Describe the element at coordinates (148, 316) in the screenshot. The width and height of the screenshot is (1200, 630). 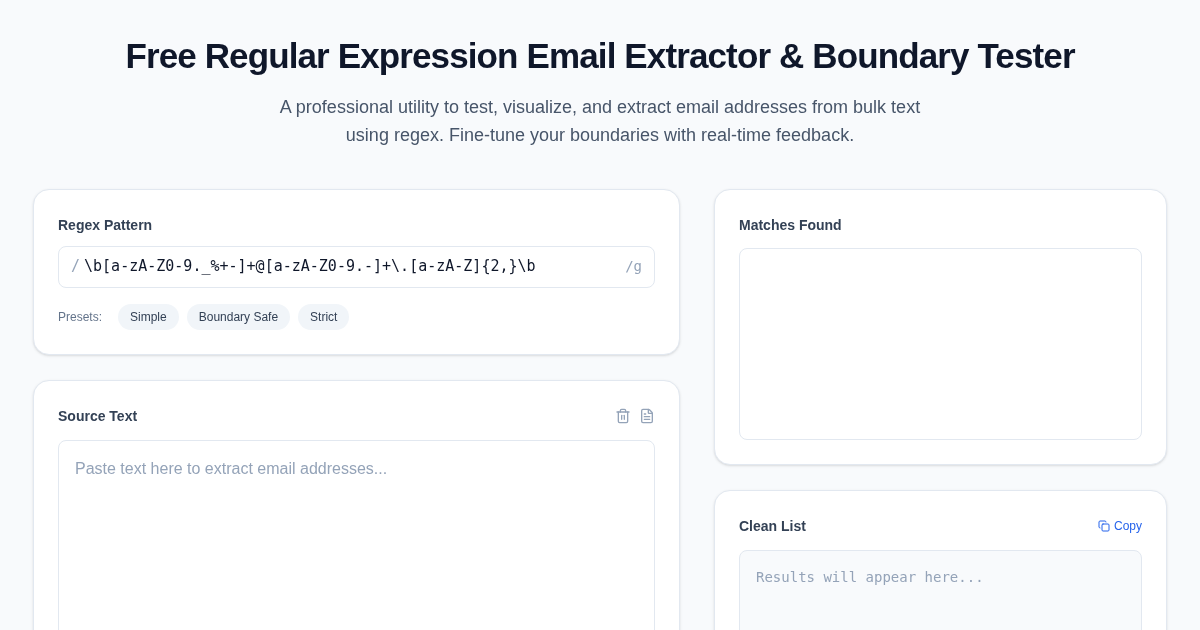
I see `preset-chip: Simple` at that location.